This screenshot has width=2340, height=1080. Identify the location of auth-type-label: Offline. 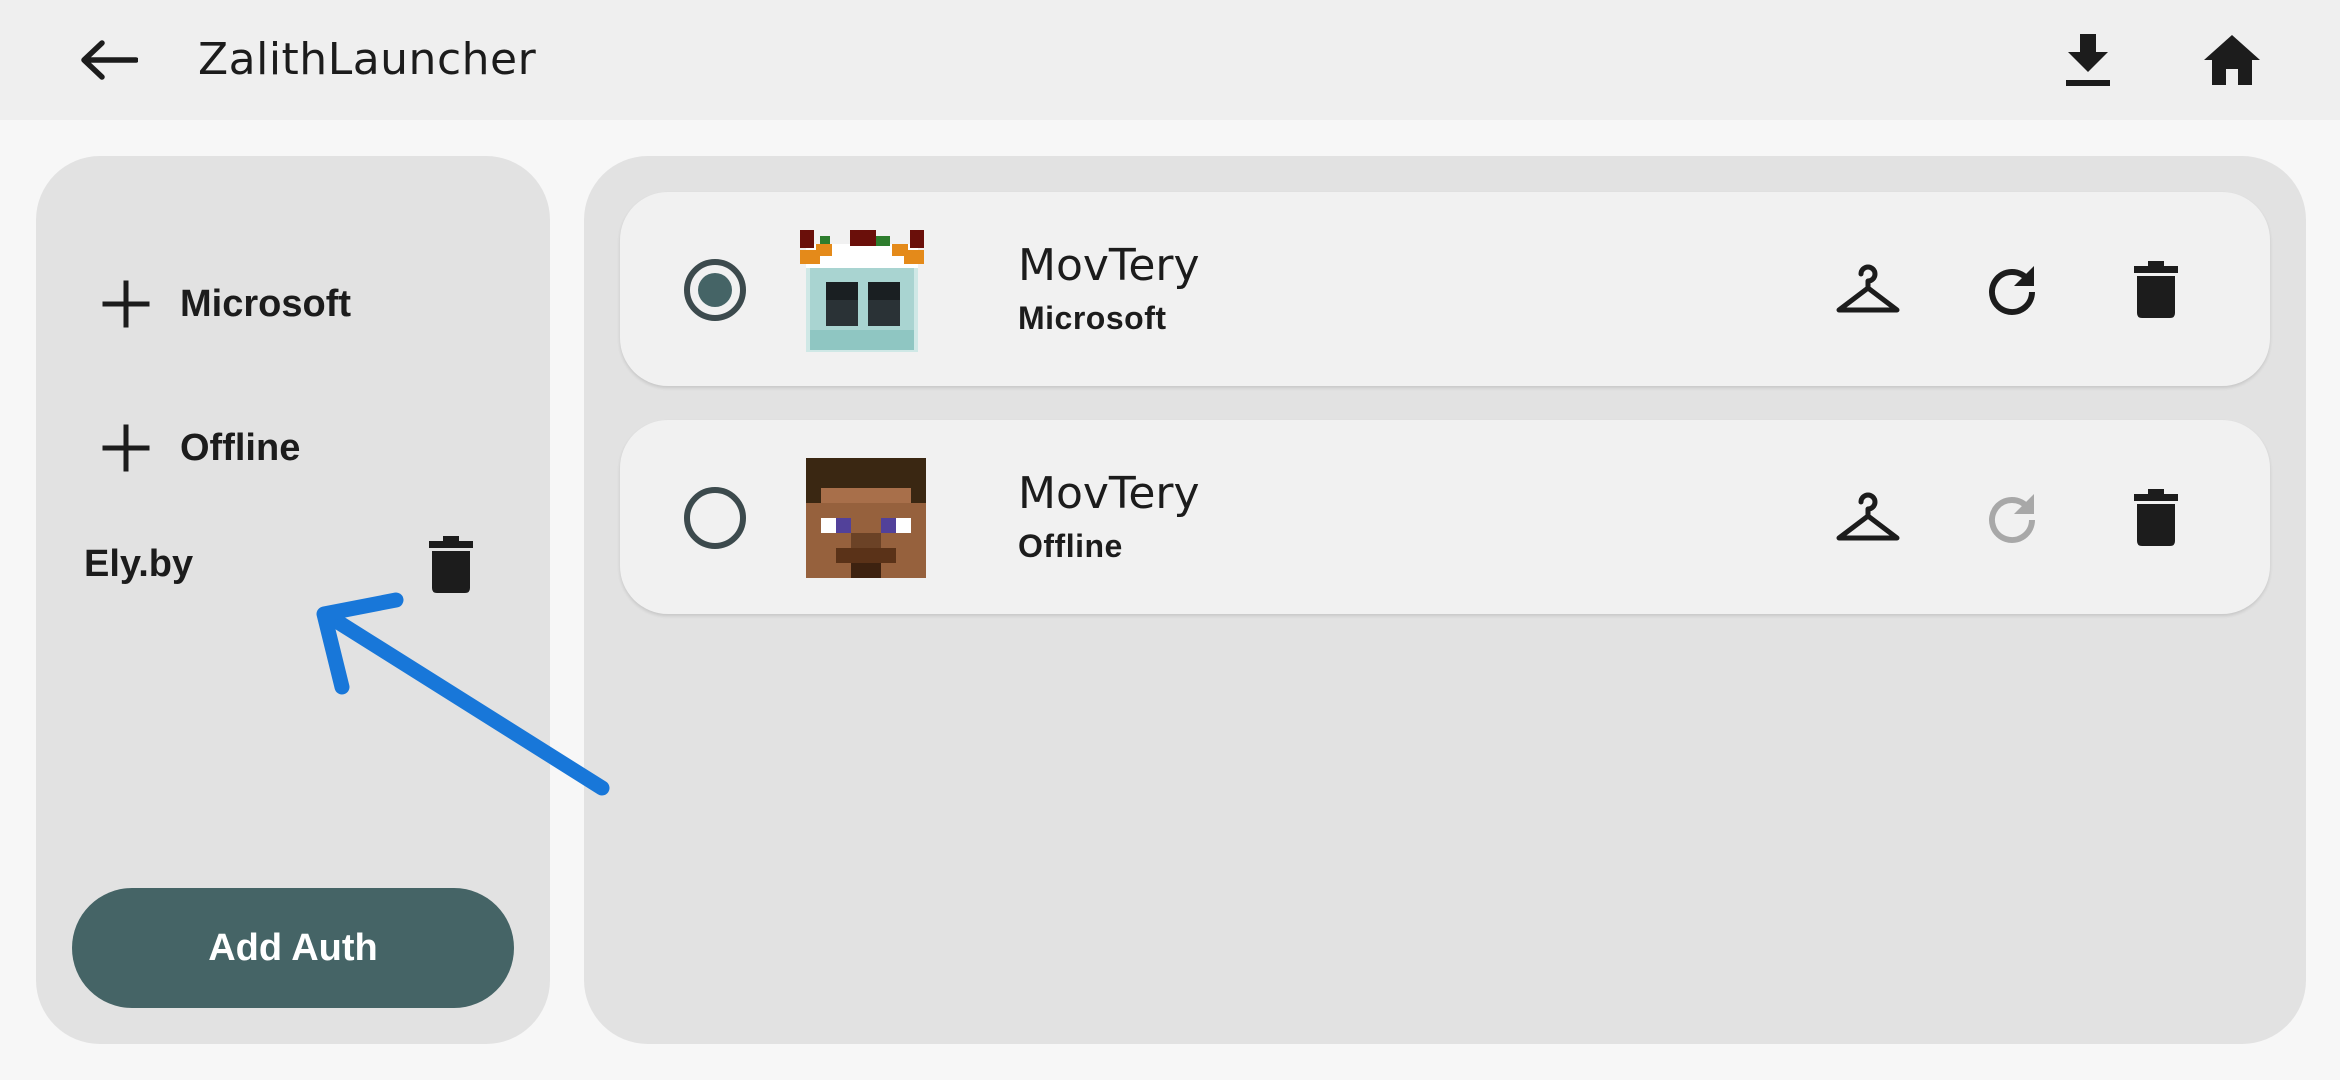
(240, 447).